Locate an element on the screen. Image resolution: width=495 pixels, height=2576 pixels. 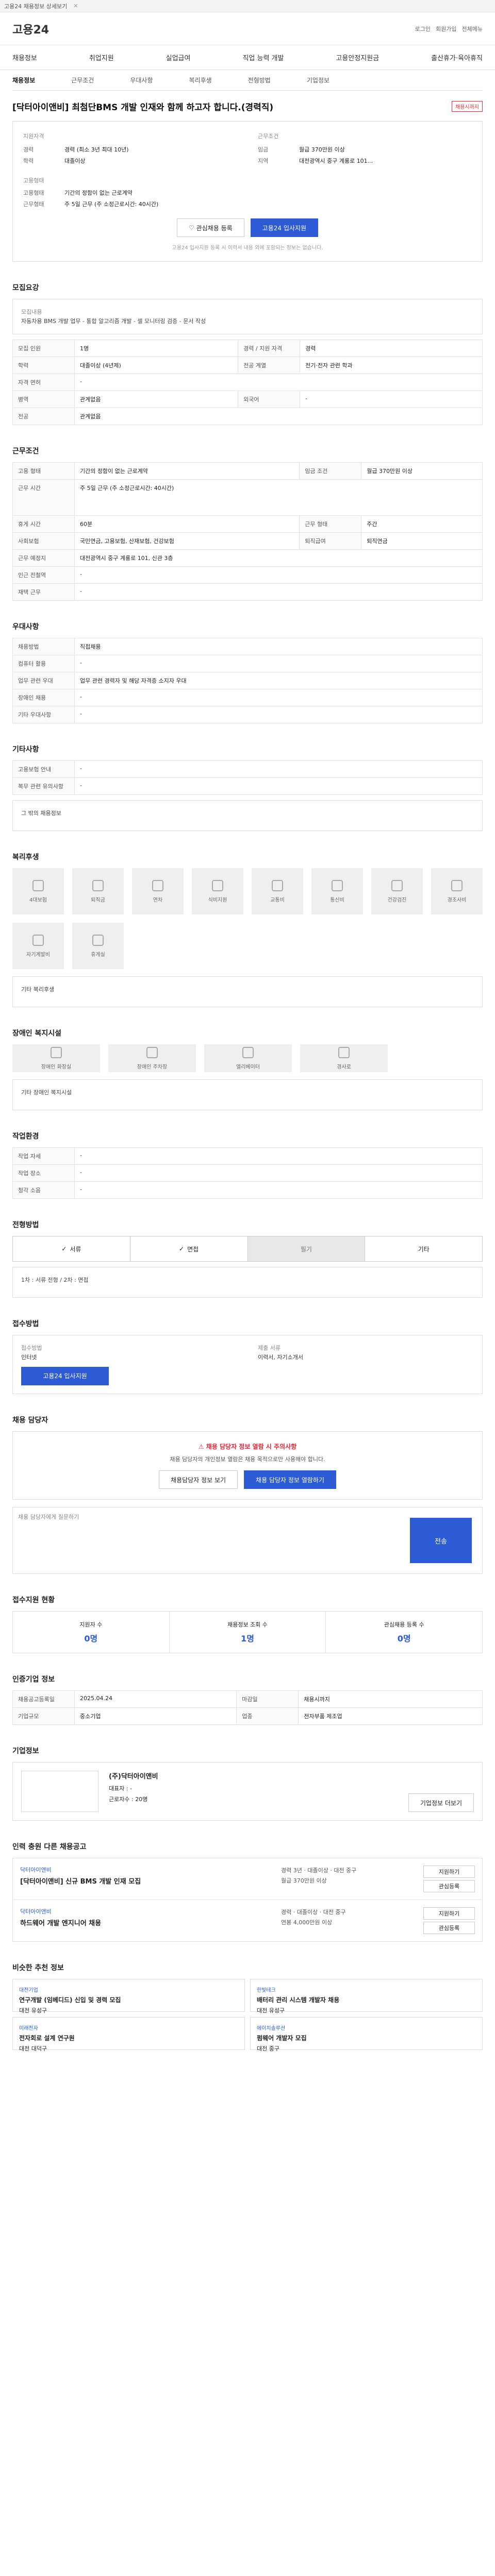
cell-key: 장애인 채용 is located at coordinates (43, 698).